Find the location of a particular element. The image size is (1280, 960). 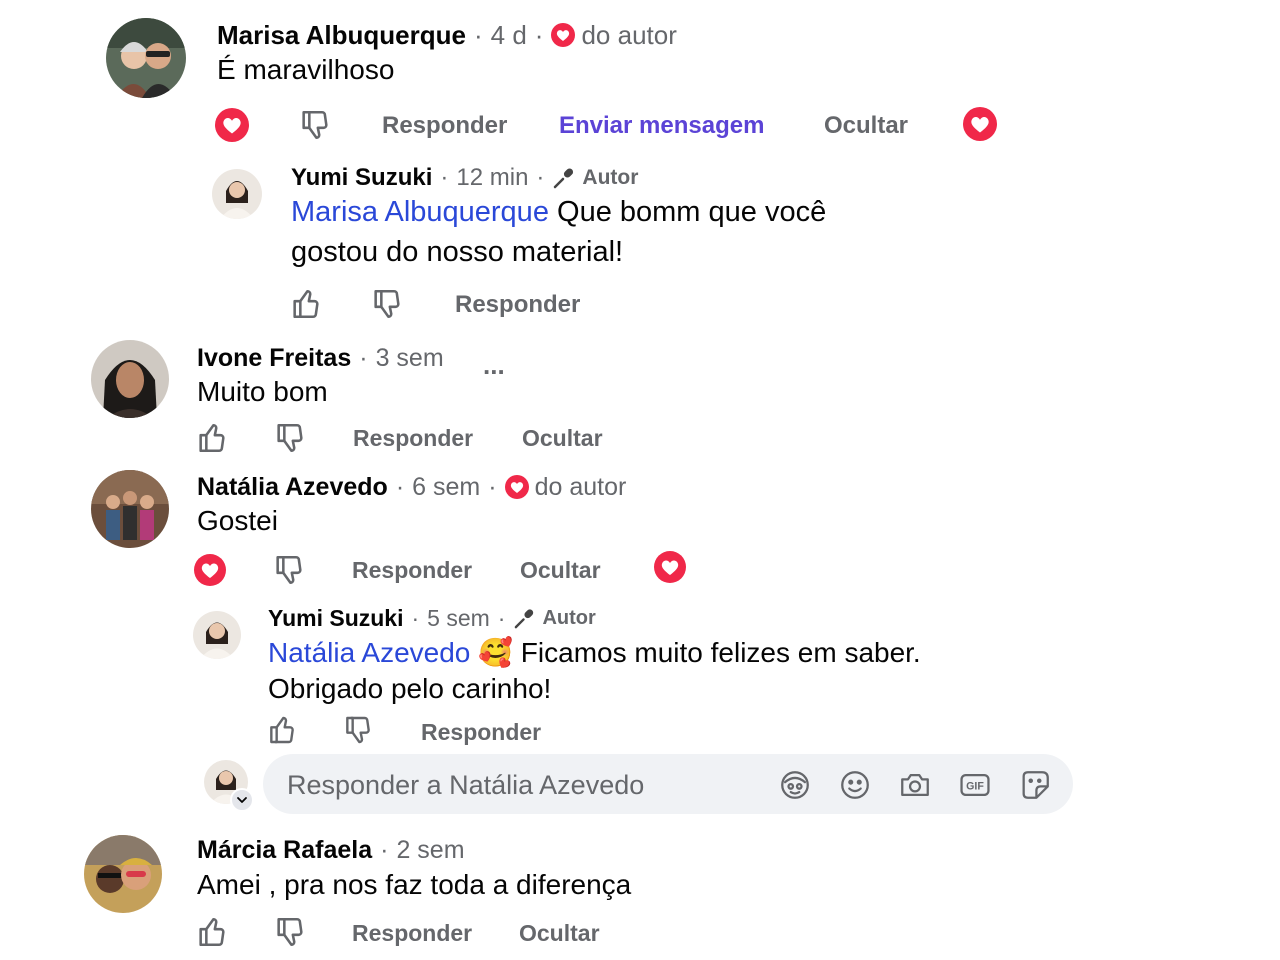

send-message-button: Enviar mensagem is located at coordinates (661, 126).